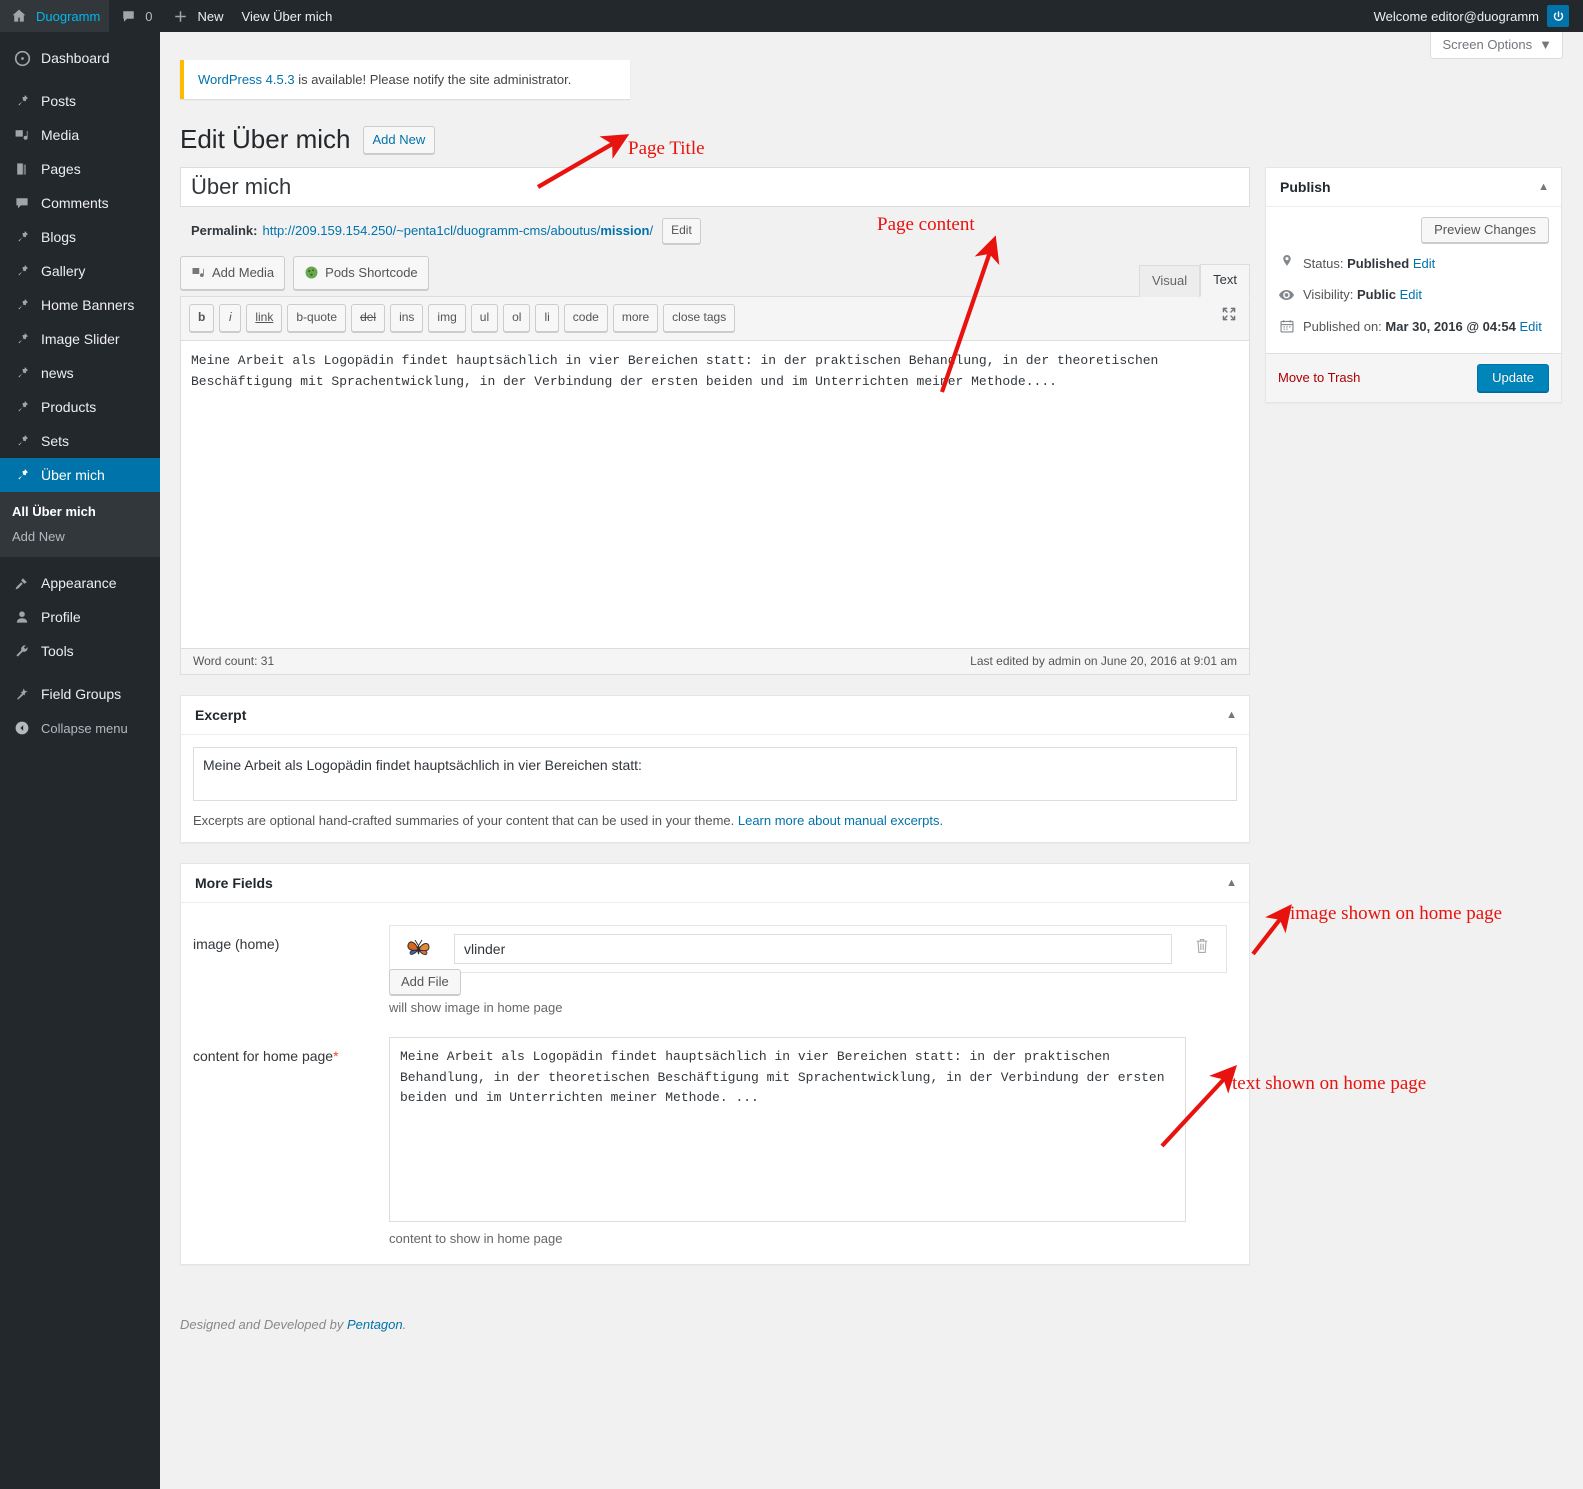 Image resolution: width=1583 pixels, height=1489 pixels. What do you see at coordinates (63, 271) in the screenshot?
I see `sidebar-item-label: Gallery` at bounding box center [63, 271].